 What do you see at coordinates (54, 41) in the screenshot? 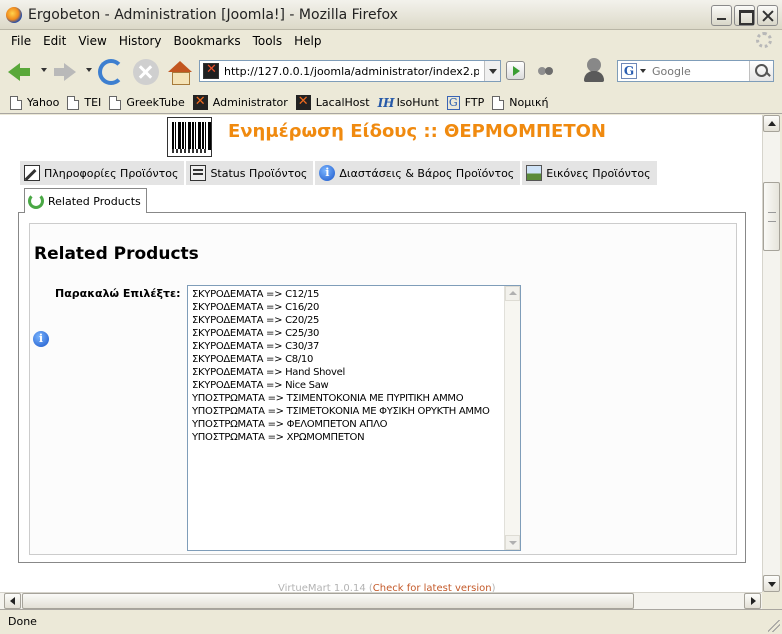
I see `menu-edit: Edit` at bounding box center [54, 41].